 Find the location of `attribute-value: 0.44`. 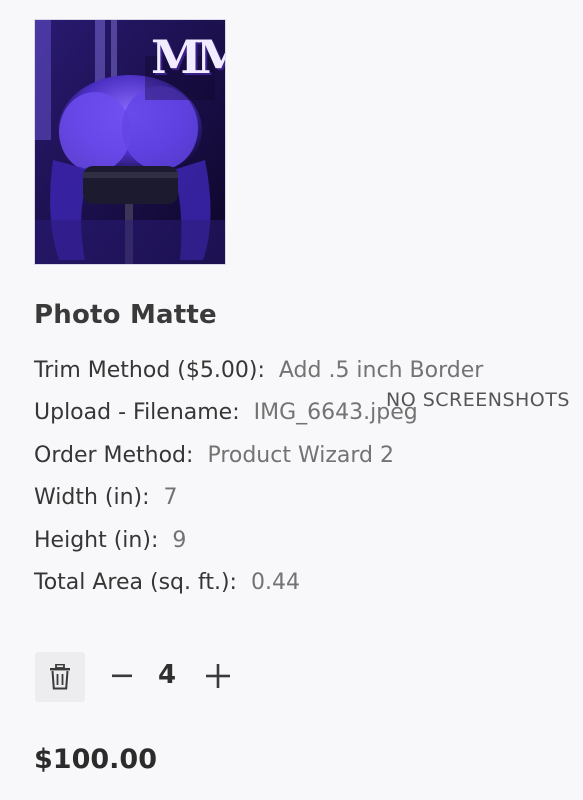

attribute-value: 0.44 is located at coordinates (275, 582).